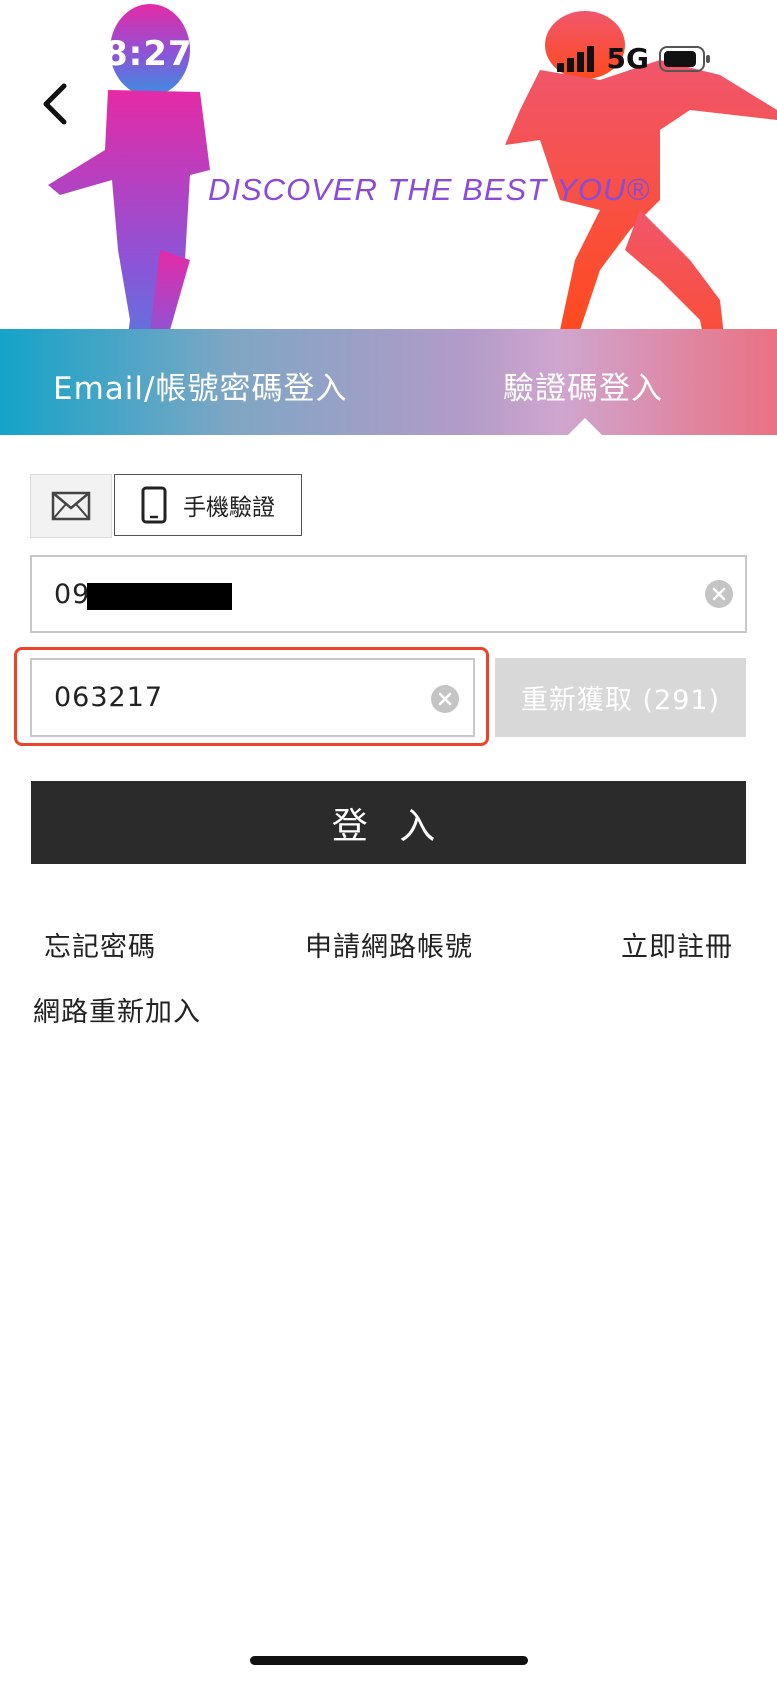 This screenshot has height=1684, width=777. I want to click on phone-number-value: 09, so click(72, 594).